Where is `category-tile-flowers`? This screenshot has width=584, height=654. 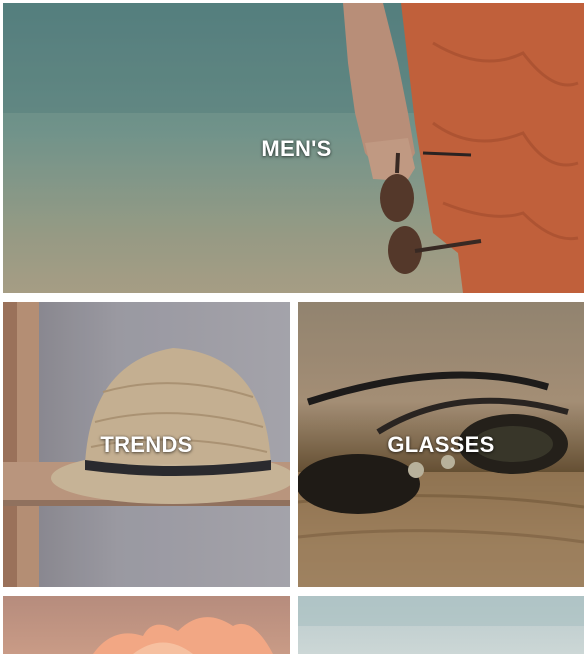 category-tile-flowers is located at coordinates (146, 625).